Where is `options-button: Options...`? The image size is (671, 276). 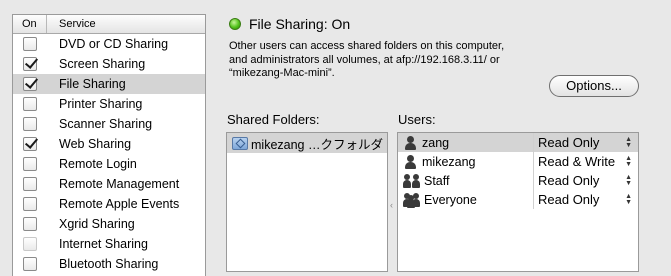 options-button: Options... is located at coordinates (594, 86).